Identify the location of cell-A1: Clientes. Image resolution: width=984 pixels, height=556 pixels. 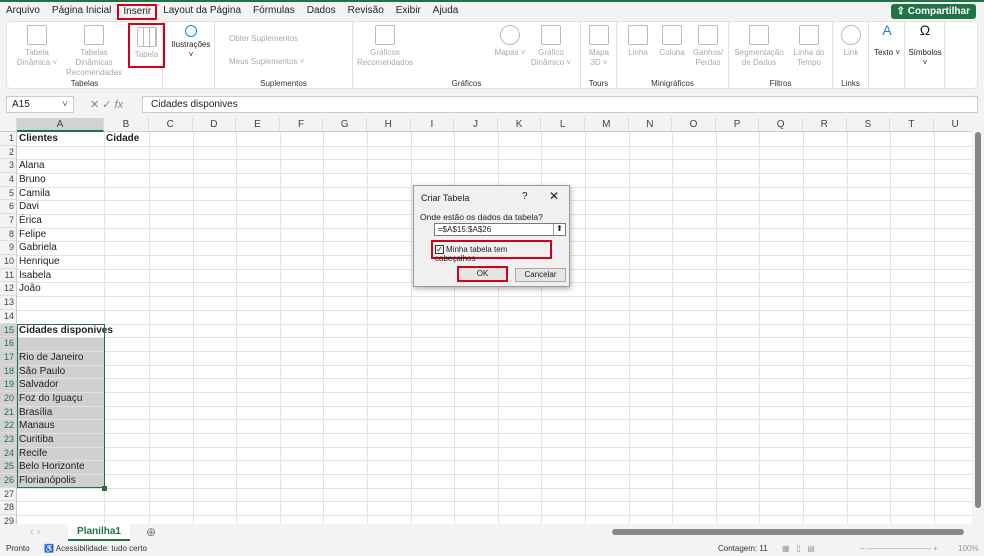
(37, 139).